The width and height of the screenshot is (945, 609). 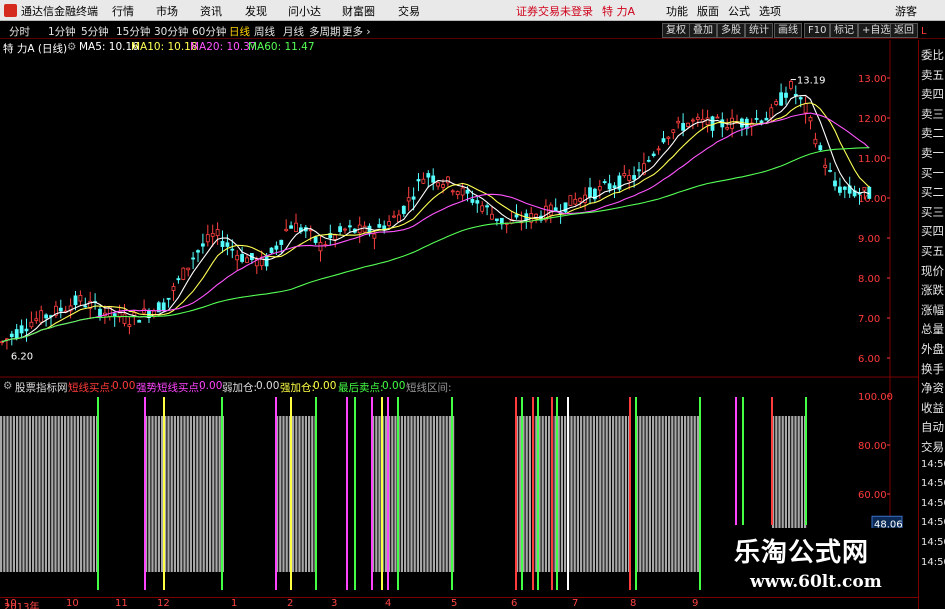 What do you see at coordinates (924, 31) in the screenshot?
I see `panel-header-icon: L` at bounding box center [924, 31].